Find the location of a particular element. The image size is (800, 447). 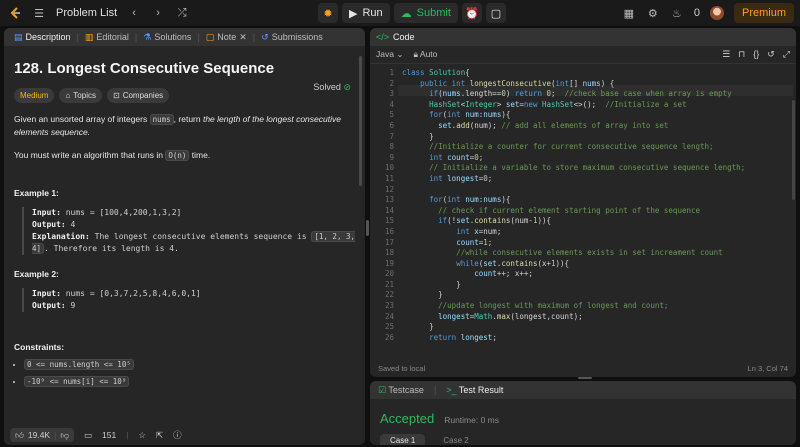

settings-icon: ⚙ is located at coordinates (653, 13).